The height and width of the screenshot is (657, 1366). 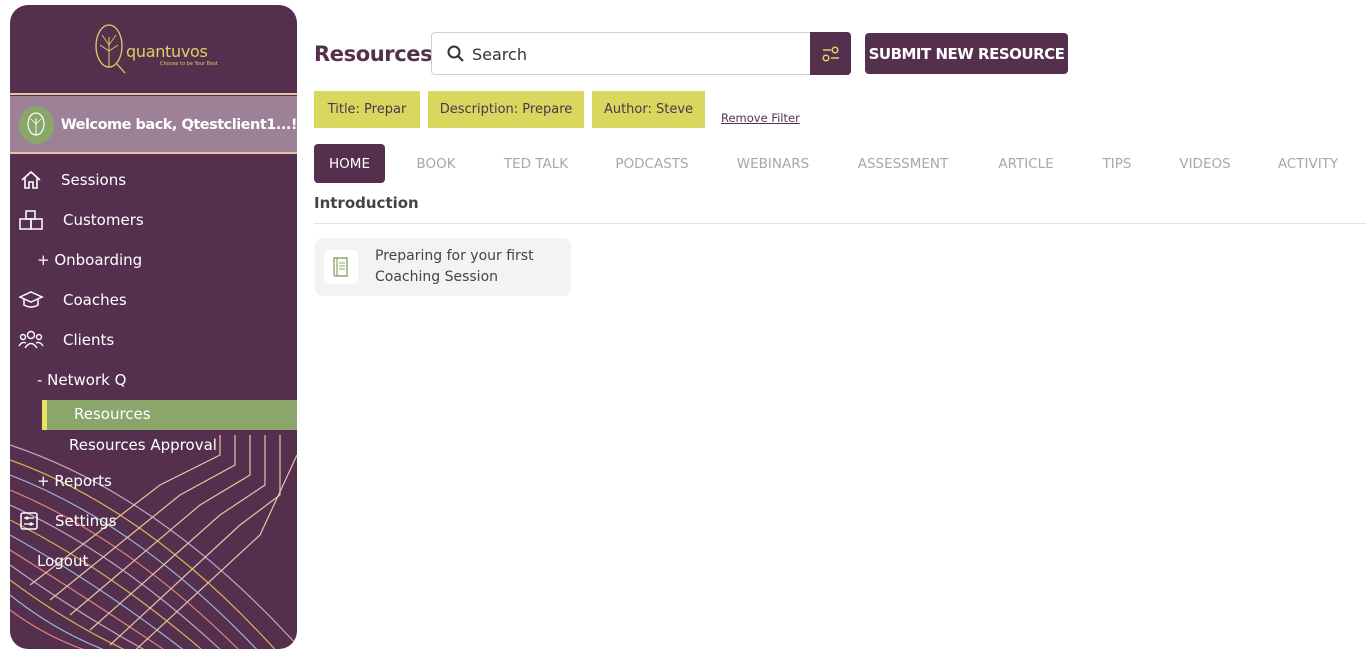 I want to click on graduation-cap-icon, so click(x=31, y=300).